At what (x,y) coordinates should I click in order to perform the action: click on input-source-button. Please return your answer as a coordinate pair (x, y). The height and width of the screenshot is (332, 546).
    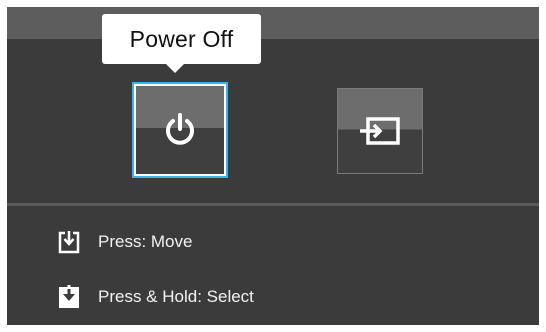
    Looking at the image, I should click on (380, 131).